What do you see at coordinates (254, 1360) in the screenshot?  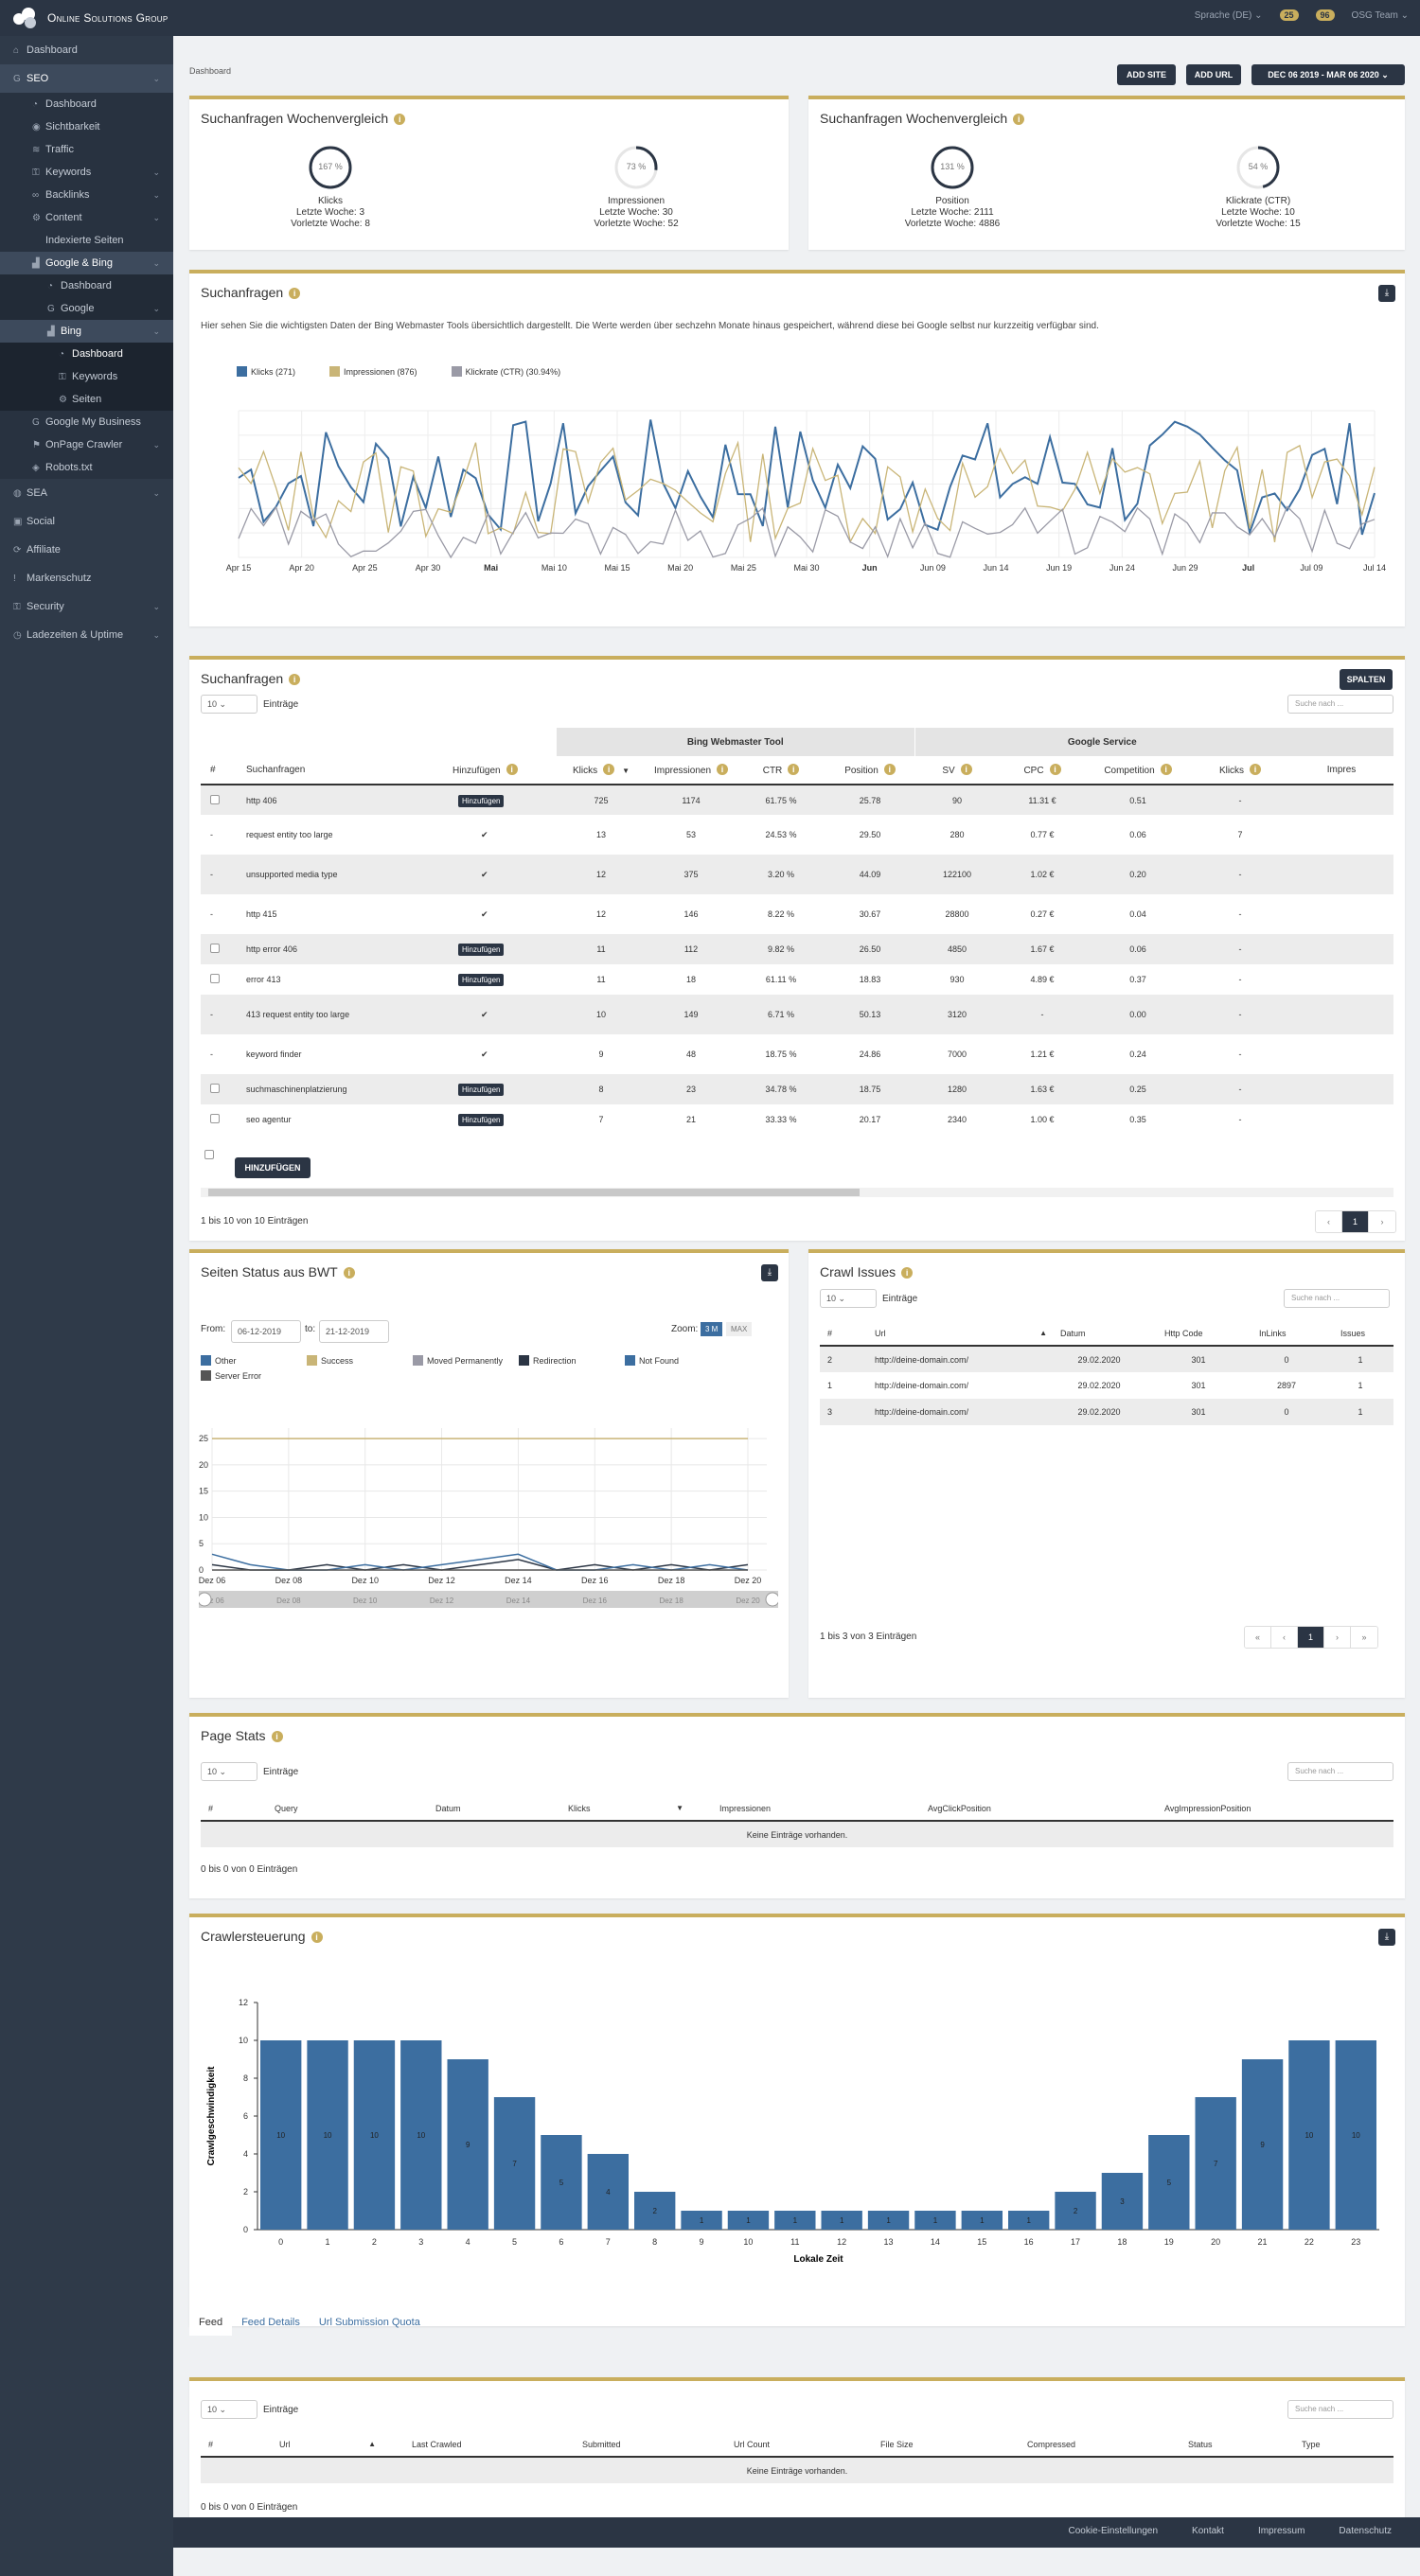 I see `legend-other: Other` at bounding box center [254, 1360].